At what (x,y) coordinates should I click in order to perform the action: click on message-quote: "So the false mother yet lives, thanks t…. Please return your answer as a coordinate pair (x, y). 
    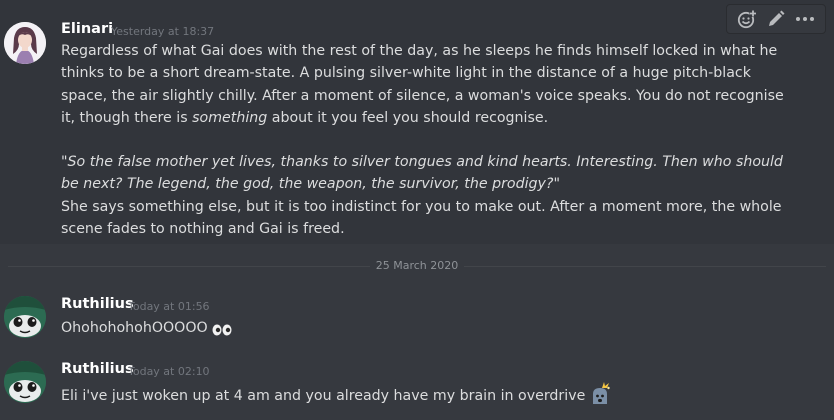
    Looking at the image, I should click on (422, 173).